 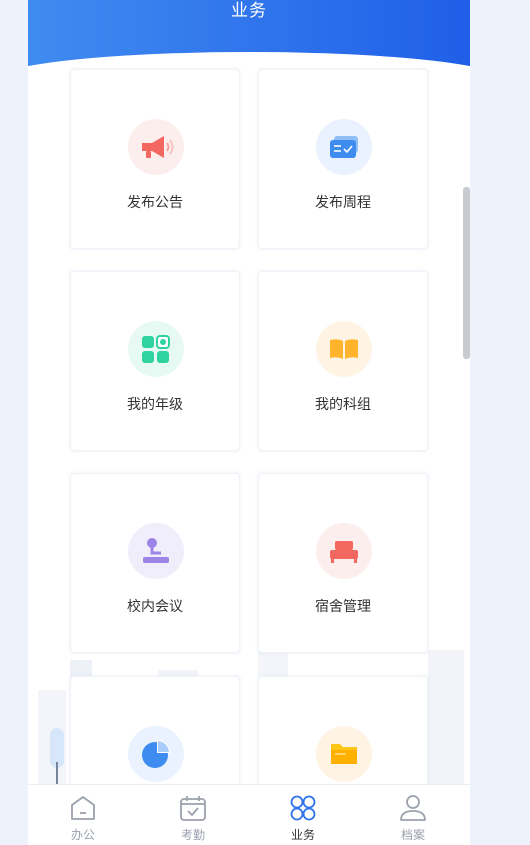 I want to click on user-profile-icon, so click(x=413, y=808).